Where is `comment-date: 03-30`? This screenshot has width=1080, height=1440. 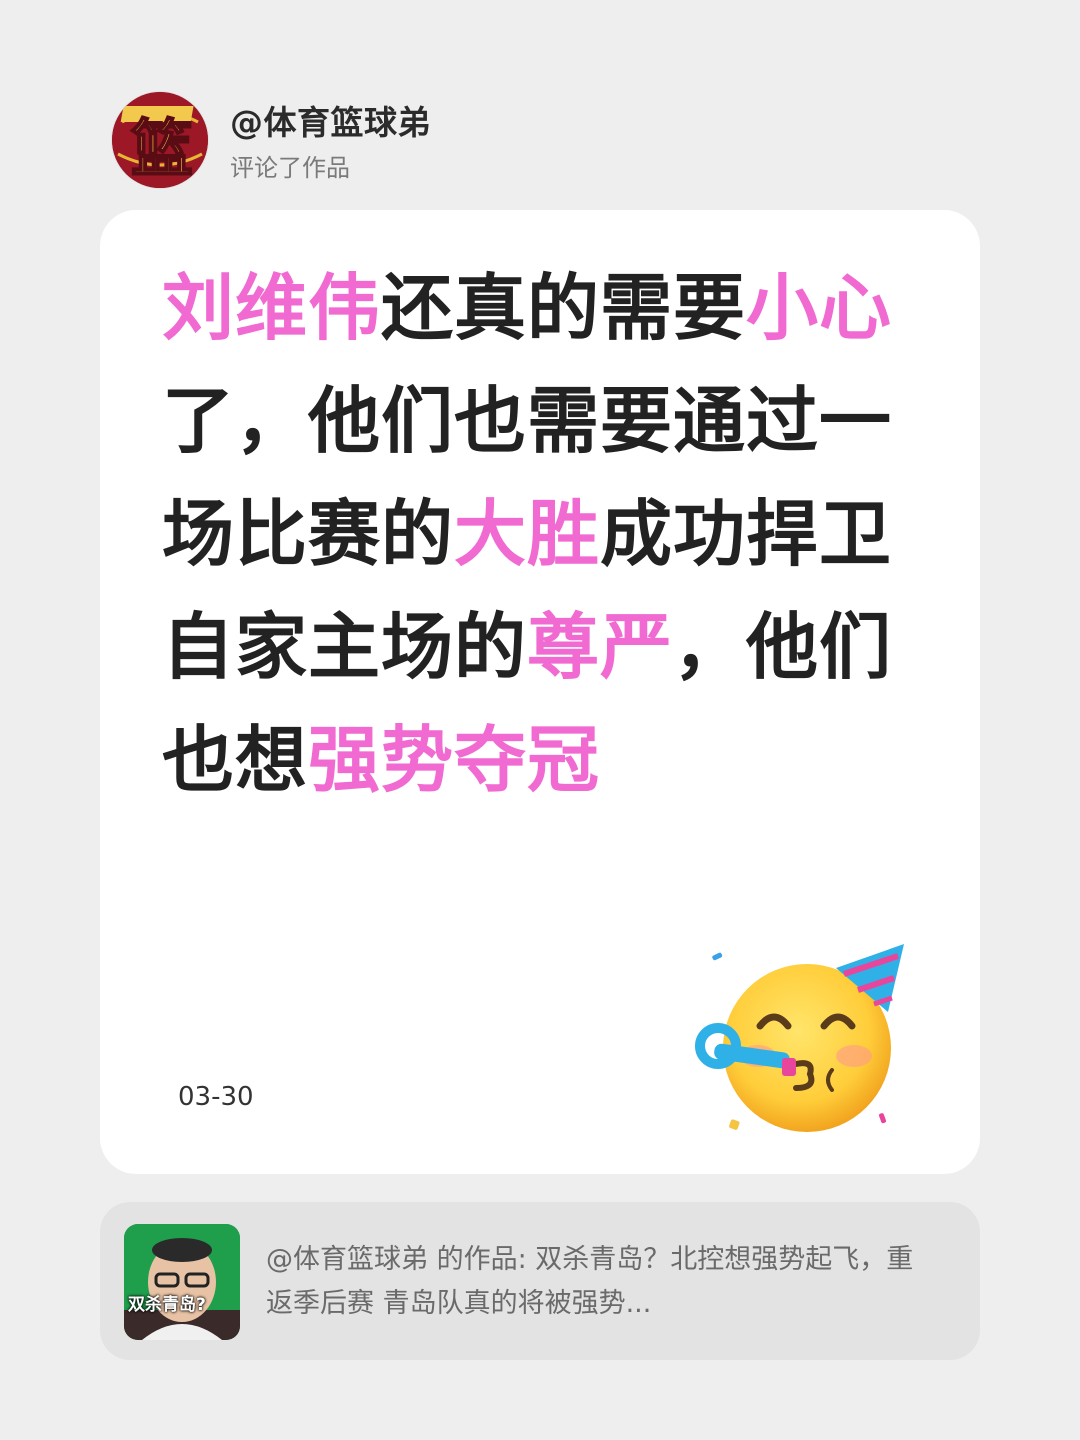
comment-date: 03-30 is located at coordinates (216, 1097).